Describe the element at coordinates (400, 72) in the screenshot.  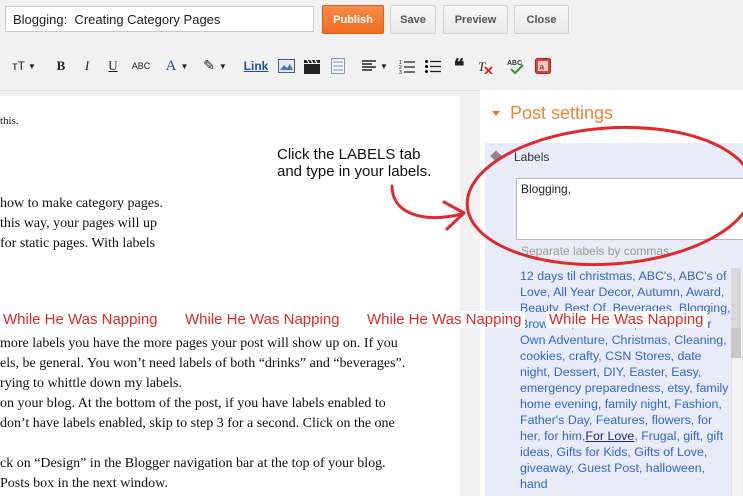
I see `svg-text: 3` at that location.